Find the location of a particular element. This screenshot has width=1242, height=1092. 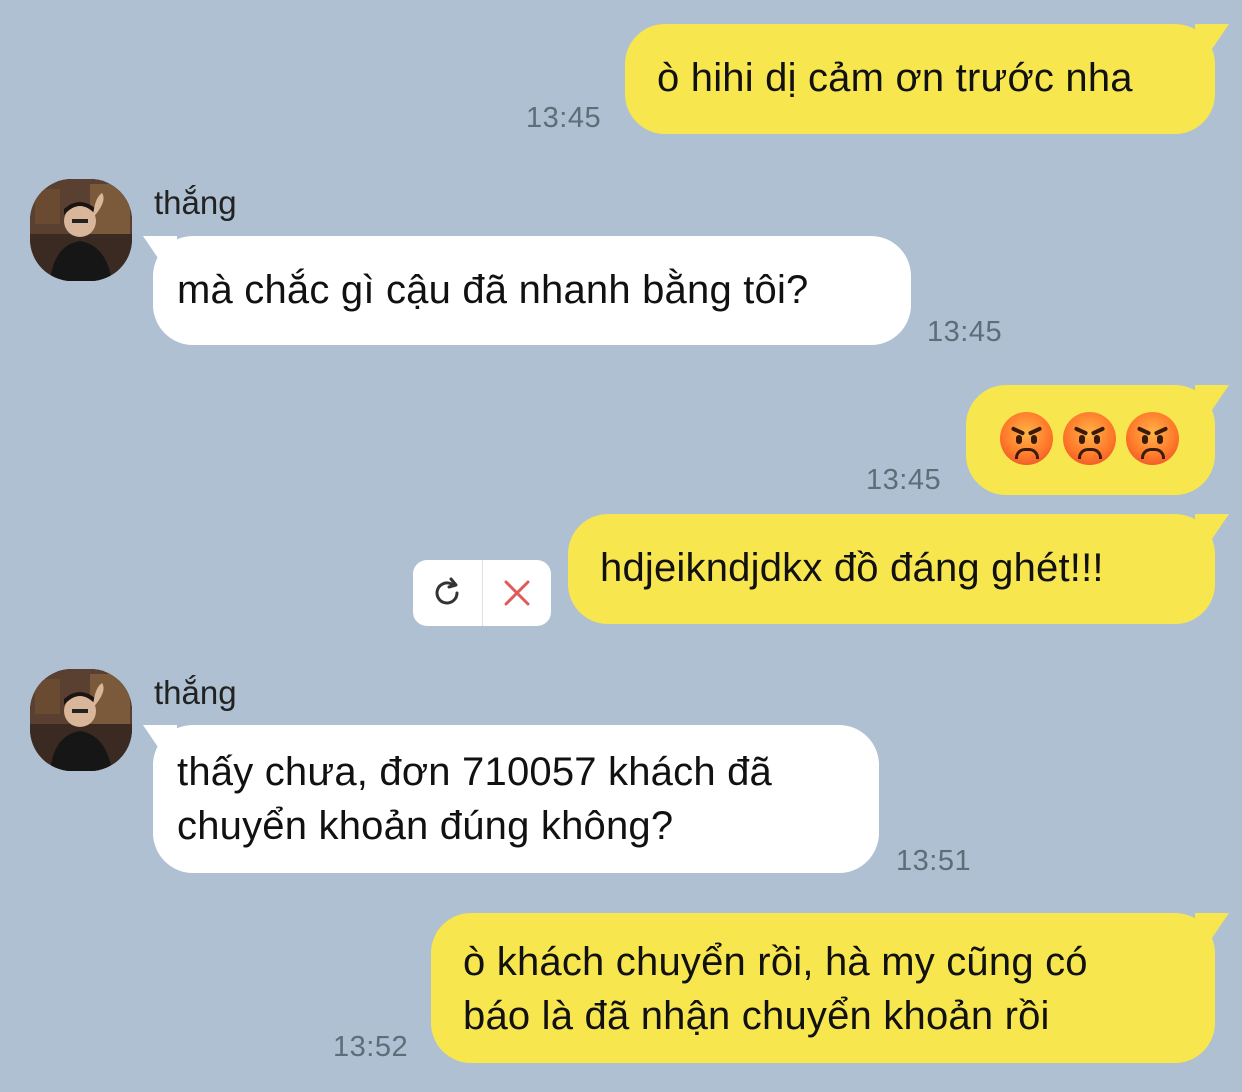

message-bubble-outgoing: ò hihi dị cảm ơn trước nha is located at coordinates (920, 79).